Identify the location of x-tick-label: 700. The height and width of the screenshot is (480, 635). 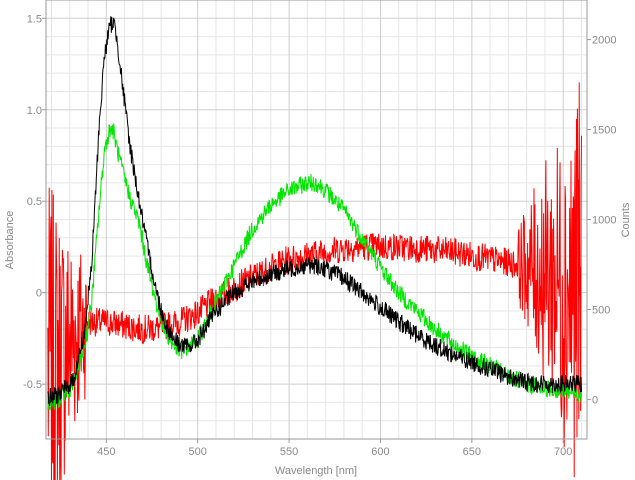
(563, 452).